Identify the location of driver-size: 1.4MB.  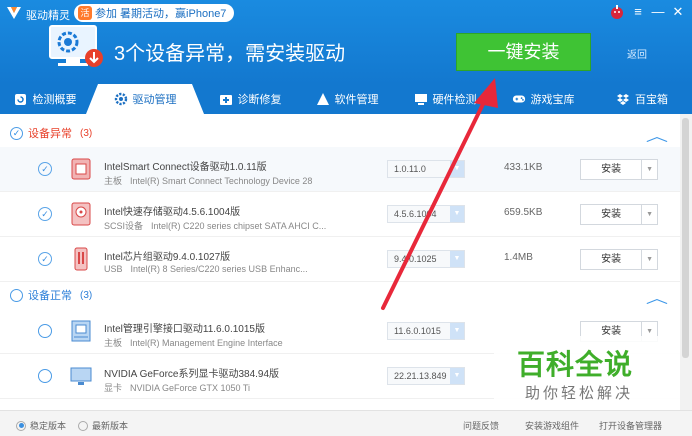
(518, 257).